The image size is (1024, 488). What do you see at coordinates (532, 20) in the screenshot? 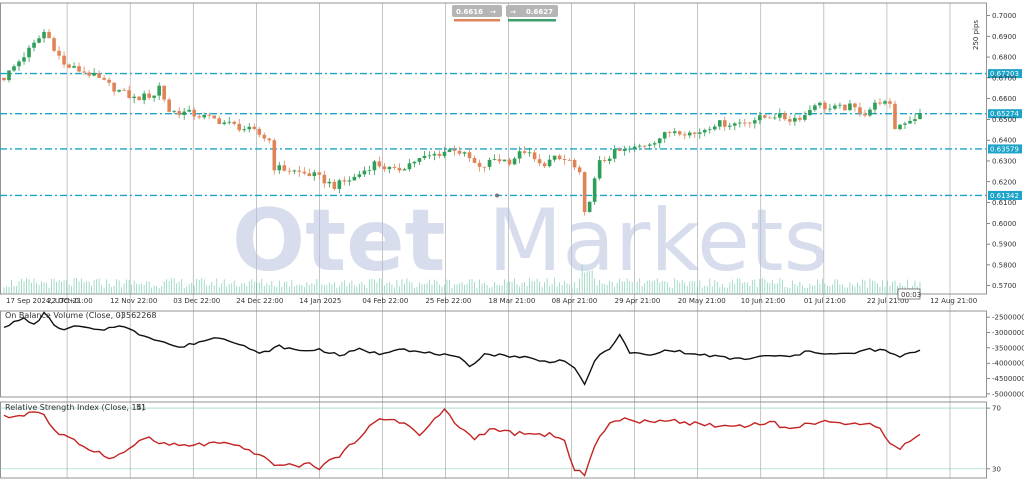
I see `ask-underline` at bounding box center [532, 20].